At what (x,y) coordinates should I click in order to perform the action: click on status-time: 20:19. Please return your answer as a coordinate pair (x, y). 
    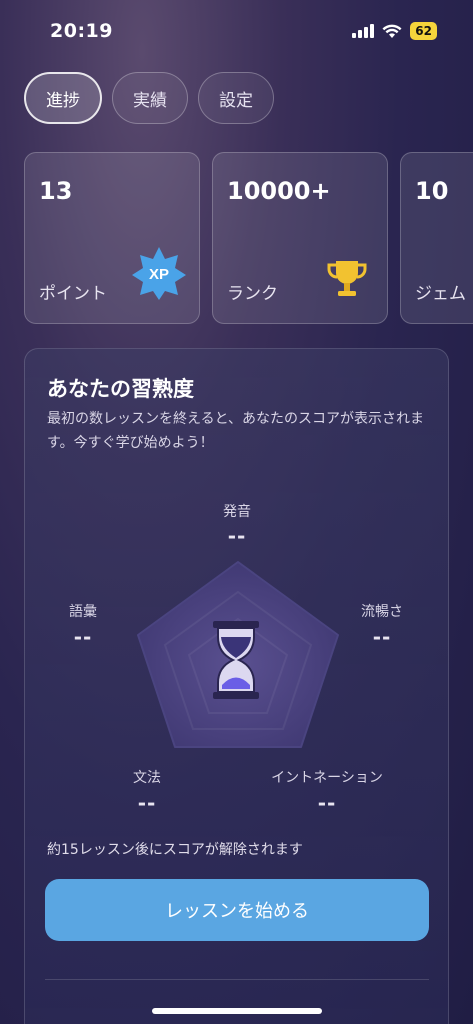
    Looking at the image, I should click on (81, 31).